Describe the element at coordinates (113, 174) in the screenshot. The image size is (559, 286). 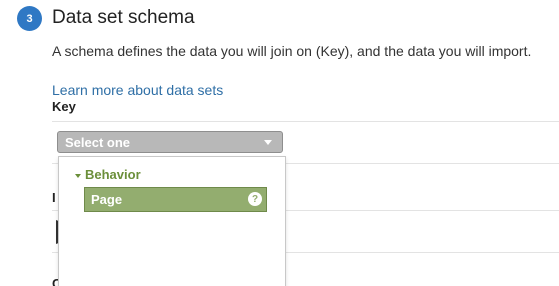
I see `group-label: Behavior` at that location.